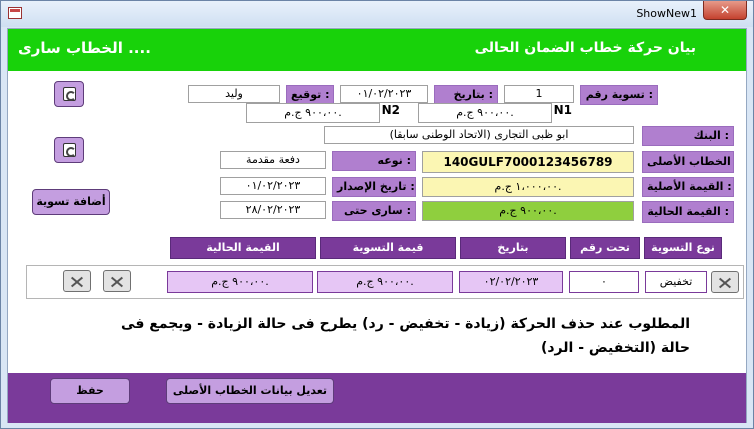 This screenshot has width=754, height=429. What do you see at coordinates (605, 248) in the screenshot?
I see `col-header-number: تحت رقم` at bounding box center [605, 248].